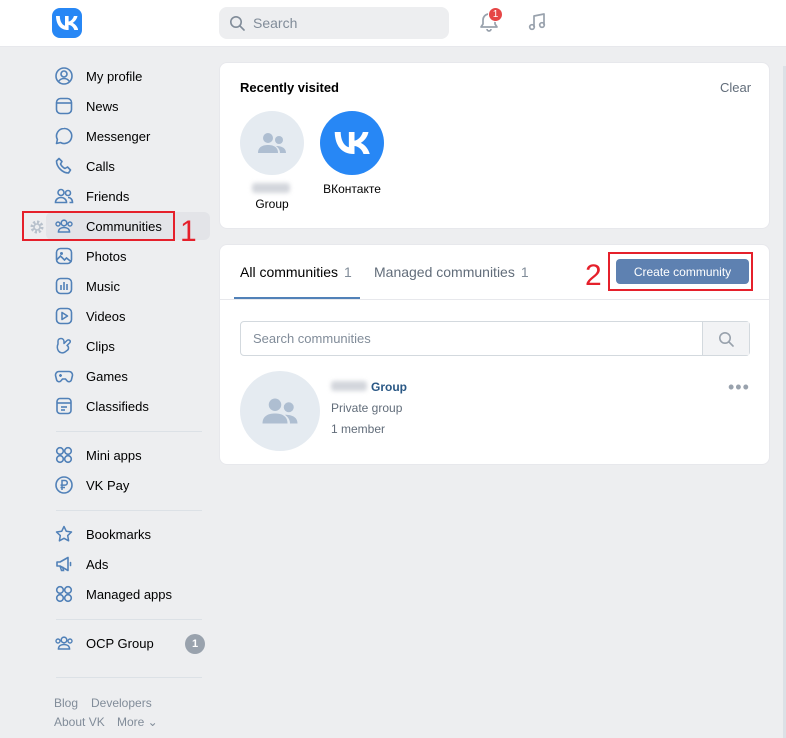  I want to click on sidebar-item-friends: Friends, so click(128, 196).